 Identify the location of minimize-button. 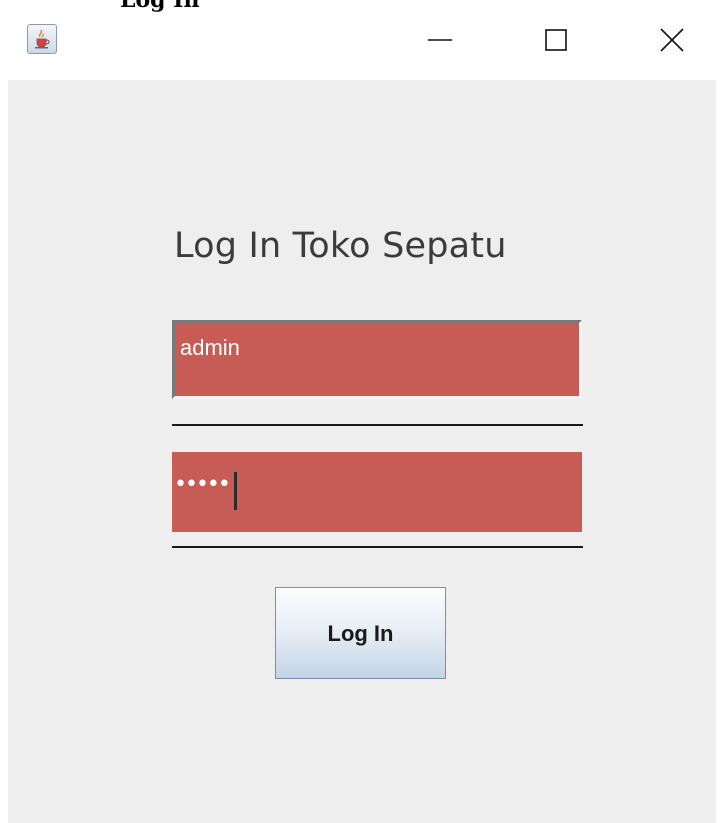
(440, 40).